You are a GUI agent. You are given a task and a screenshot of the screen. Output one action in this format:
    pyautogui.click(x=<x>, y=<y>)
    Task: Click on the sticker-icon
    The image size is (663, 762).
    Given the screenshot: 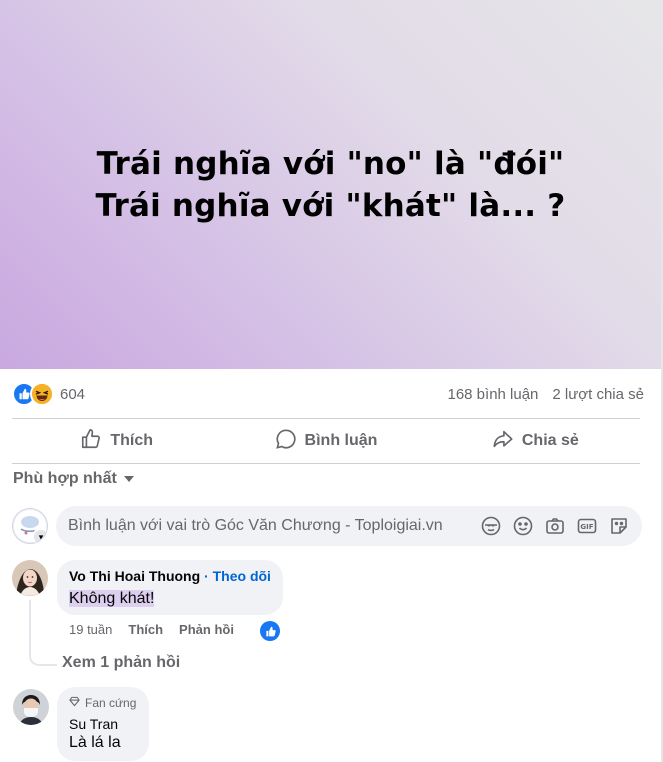 What is the action you would take?
    pyautogui.click(x=619, y=526)
    